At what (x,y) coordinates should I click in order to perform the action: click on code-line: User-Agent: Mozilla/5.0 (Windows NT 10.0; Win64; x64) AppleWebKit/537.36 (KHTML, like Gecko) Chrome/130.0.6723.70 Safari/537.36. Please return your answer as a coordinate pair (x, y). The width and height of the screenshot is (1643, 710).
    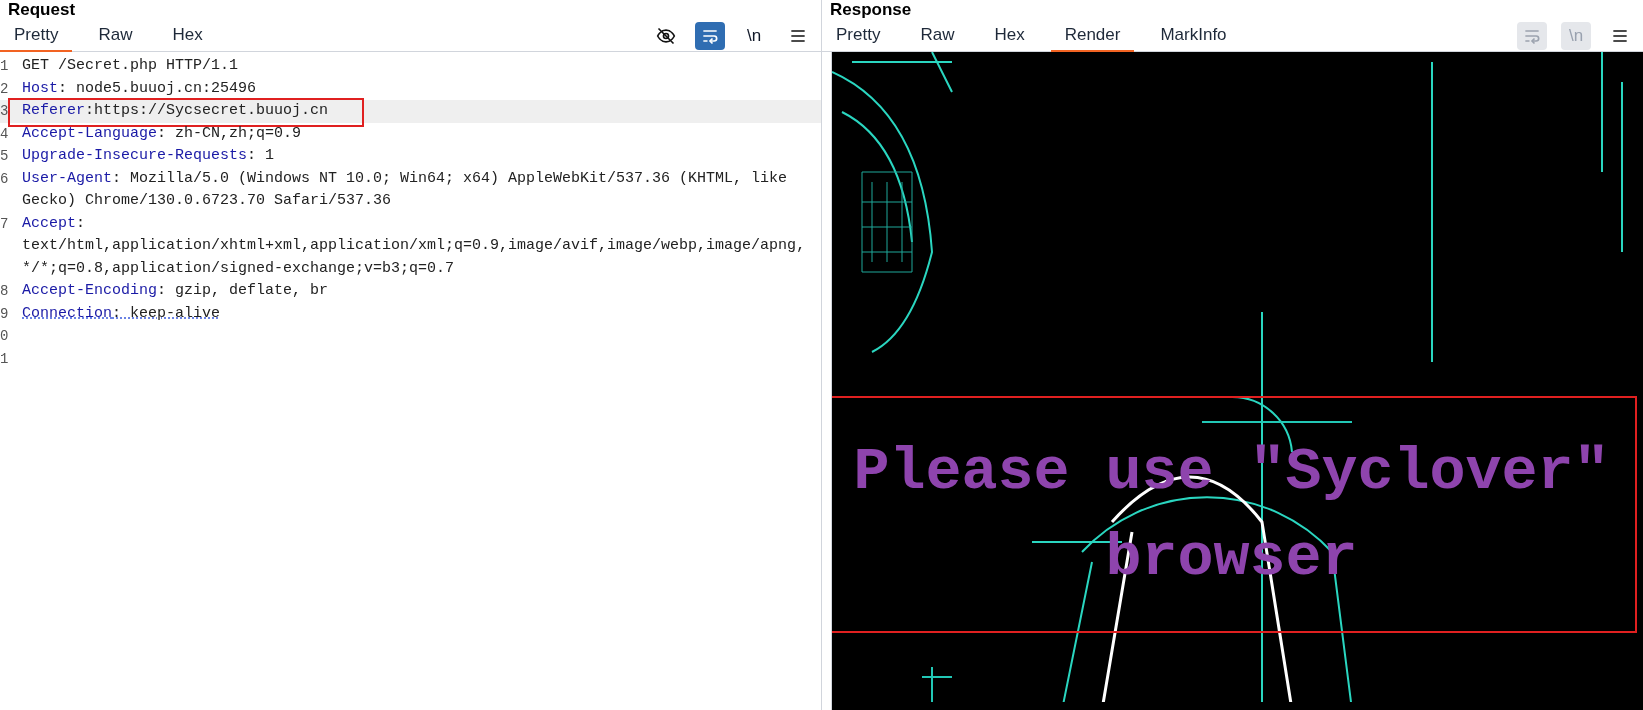
    Looking at the image, I should click on (405, 189).